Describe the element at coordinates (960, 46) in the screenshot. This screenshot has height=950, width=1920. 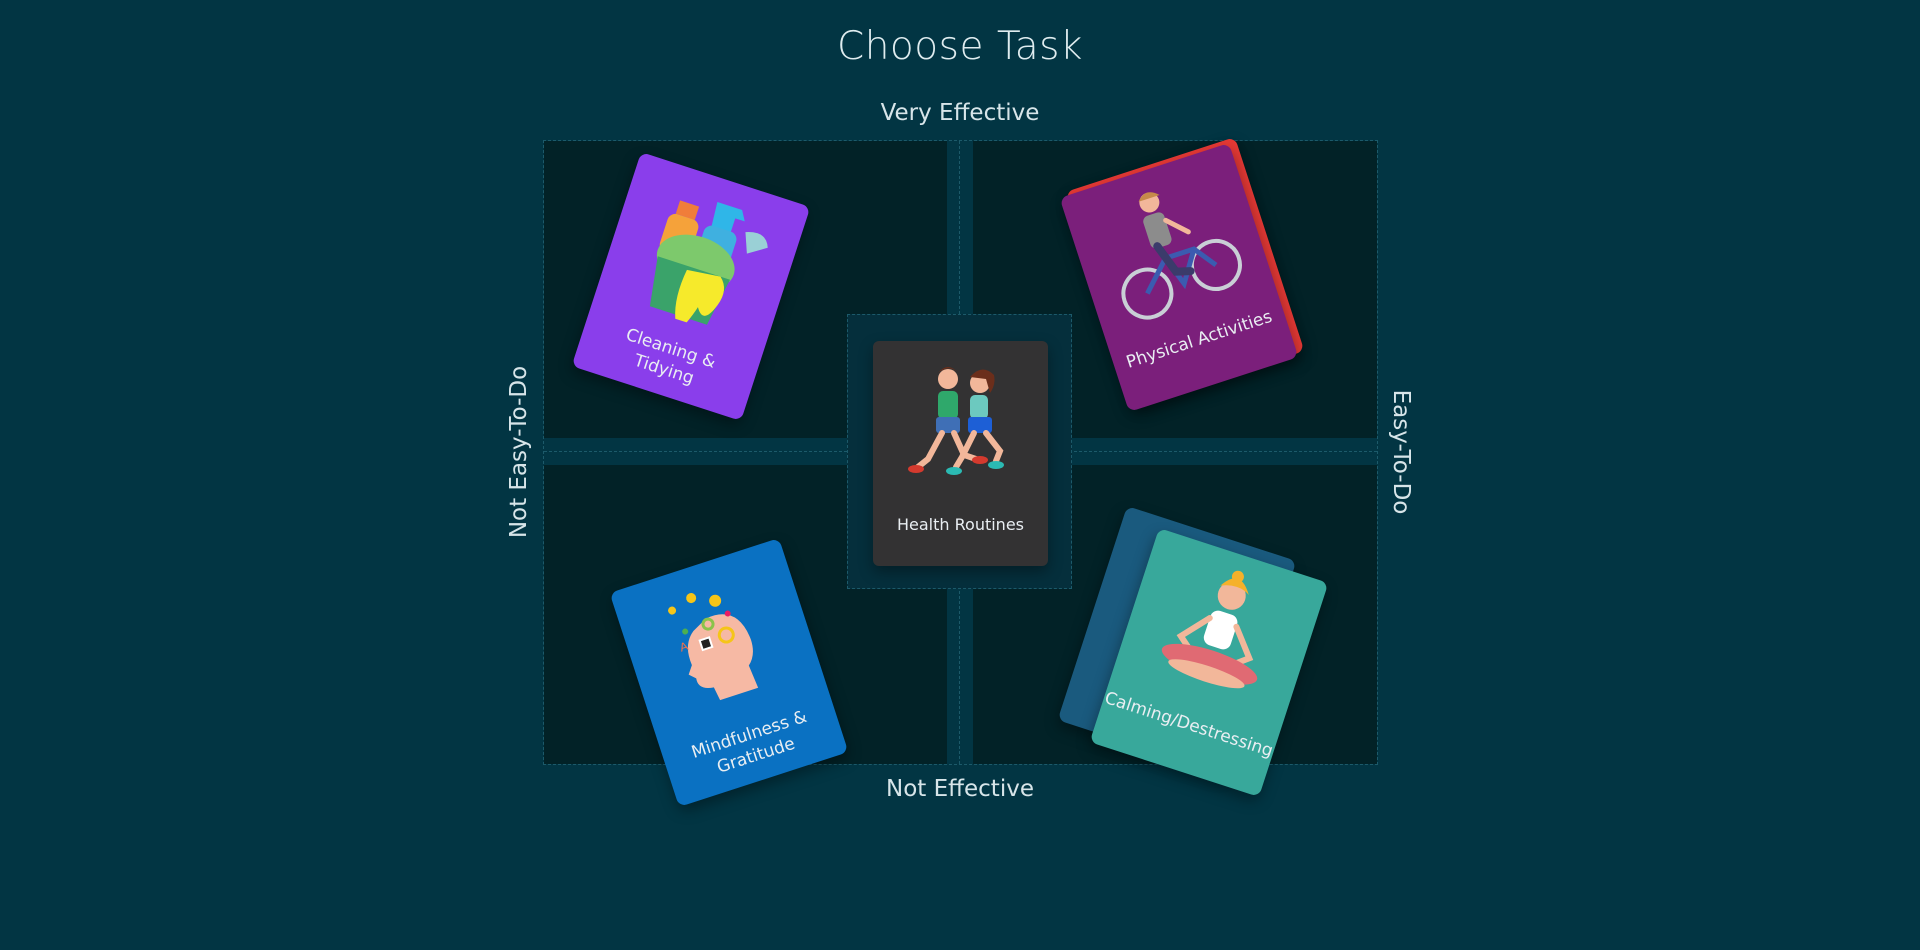
I see `page-title: Choose Task` at that location.